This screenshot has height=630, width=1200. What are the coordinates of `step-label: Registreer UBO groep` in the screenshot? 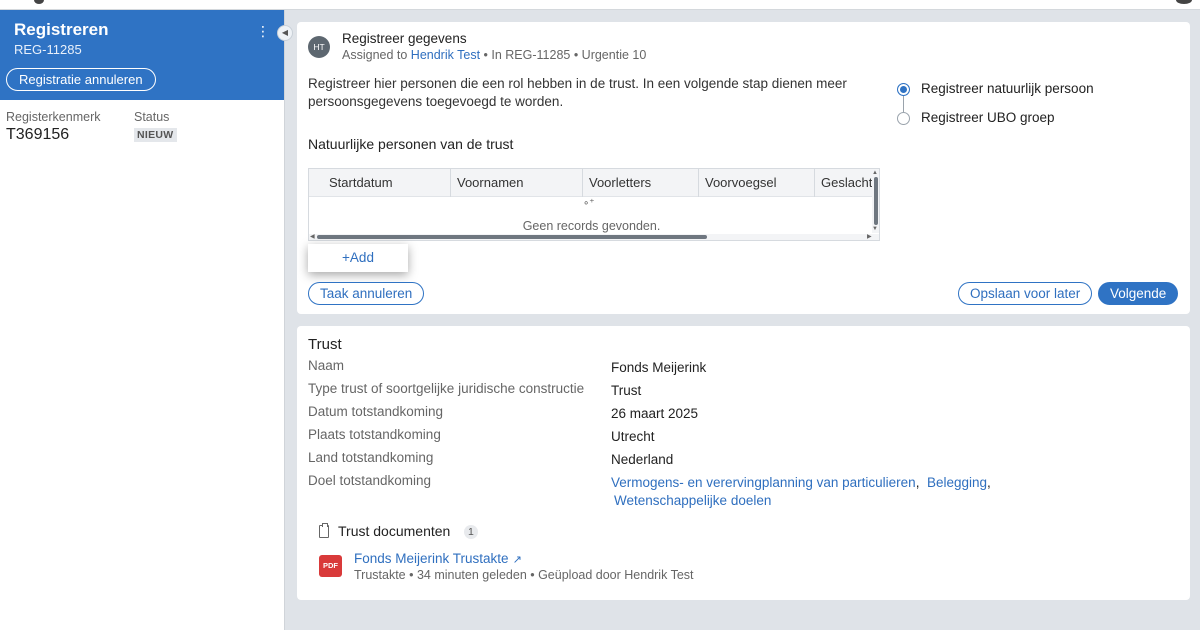 It's located at (988, 117).